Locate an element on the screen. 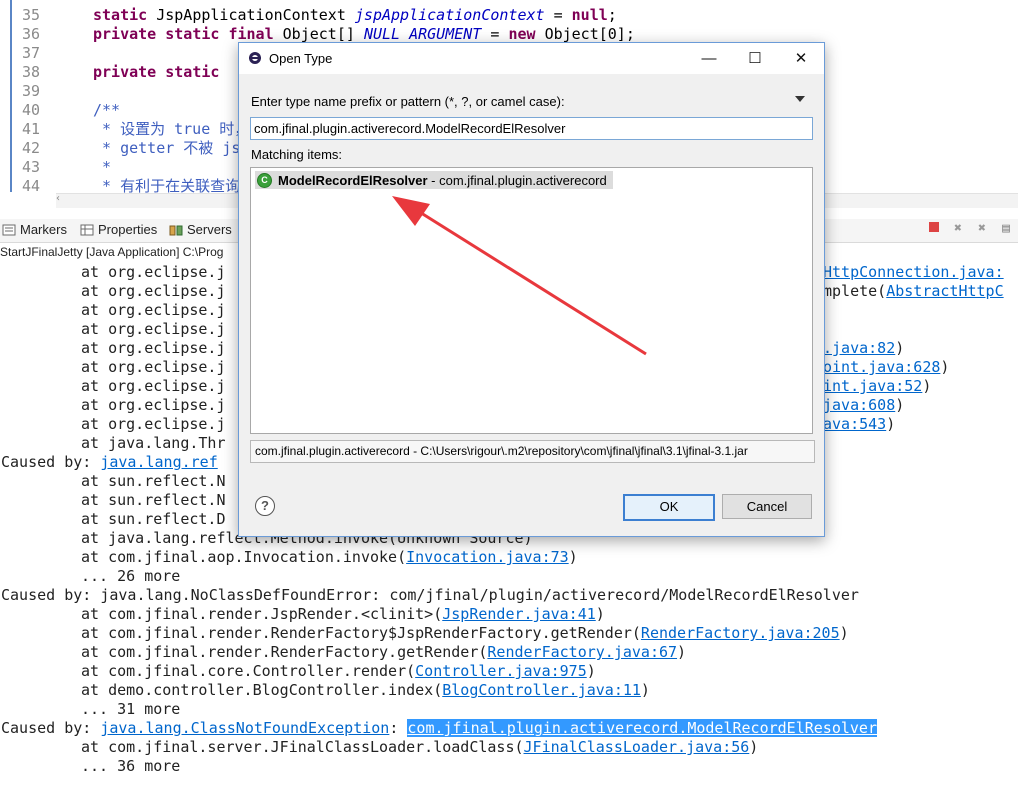 The image size is (1018, 788). code-line: * 设置为 true 时， is located at coordinates (171, 129).